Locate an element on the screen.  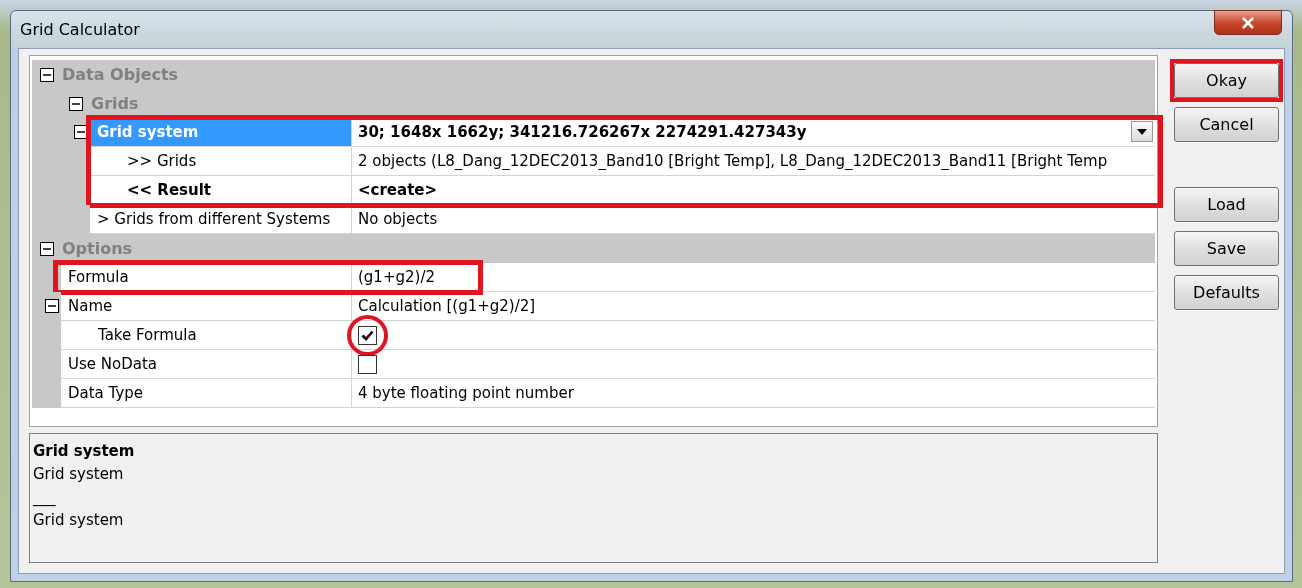
property-value: 30; 1648x 1662y; 341216.726267x 2274291.427343y is located at coordinates (582, 132).